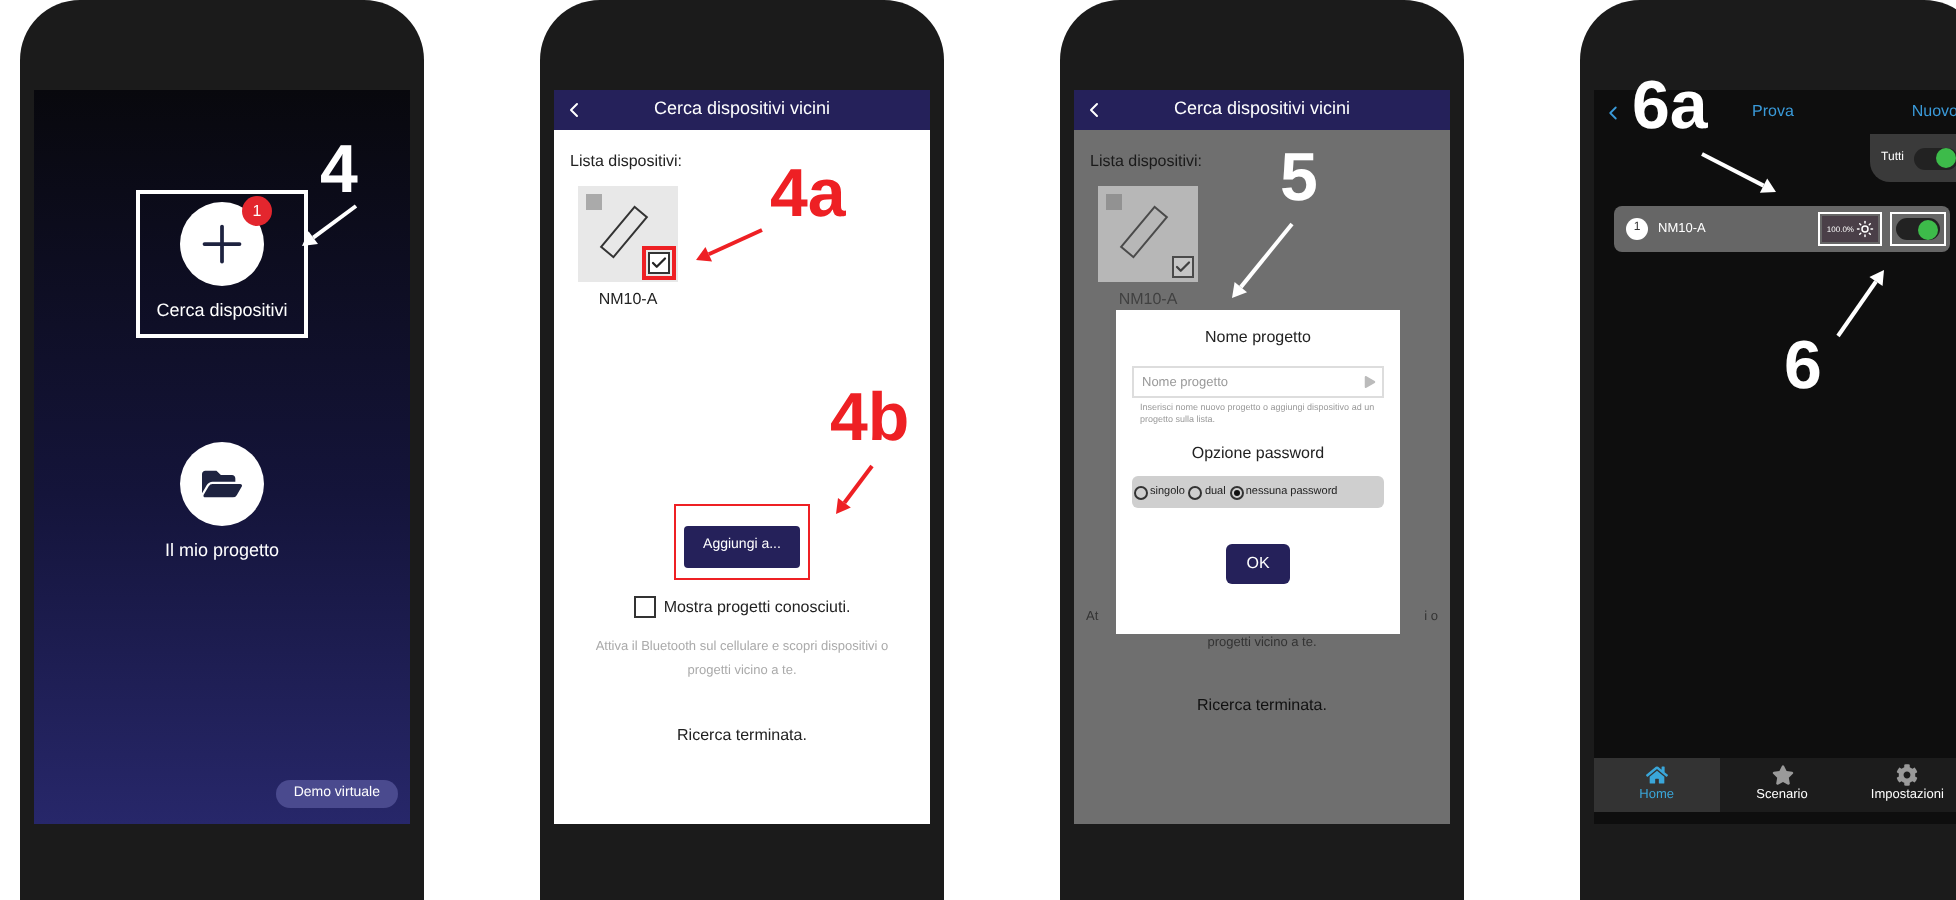  Describe the element at coordinates (1865, 229) in the screenshot. I see `sun-icon` at that location.